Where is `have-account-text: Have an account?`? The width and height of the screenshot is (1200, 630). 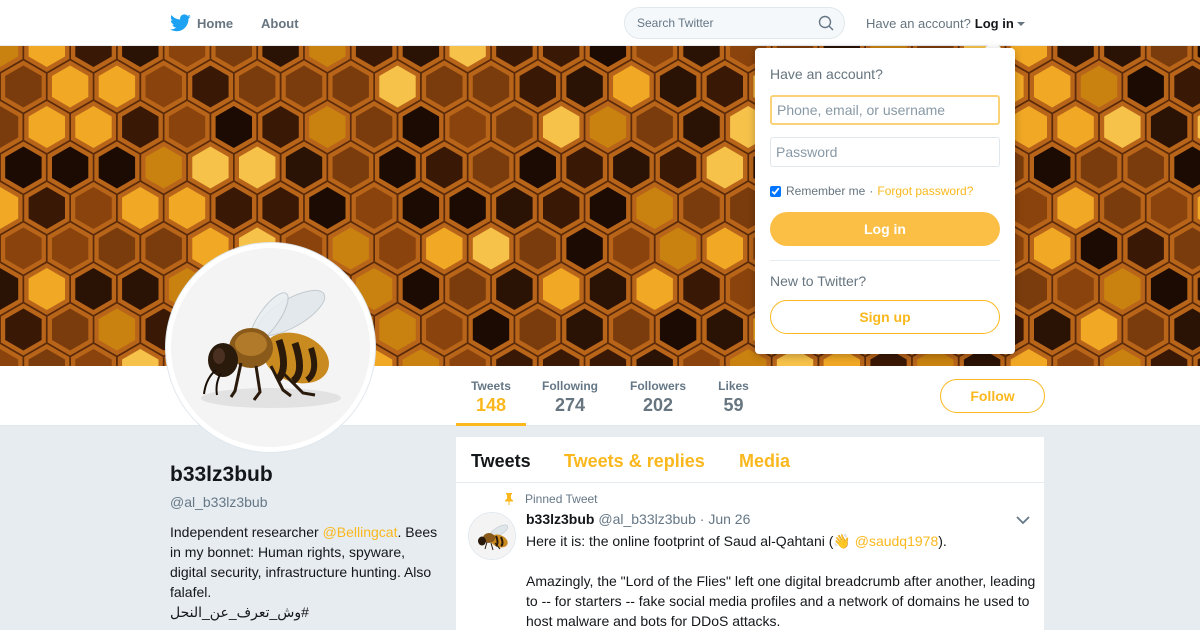
have-account-text: Have an account? is located at coordinates (918, 23).